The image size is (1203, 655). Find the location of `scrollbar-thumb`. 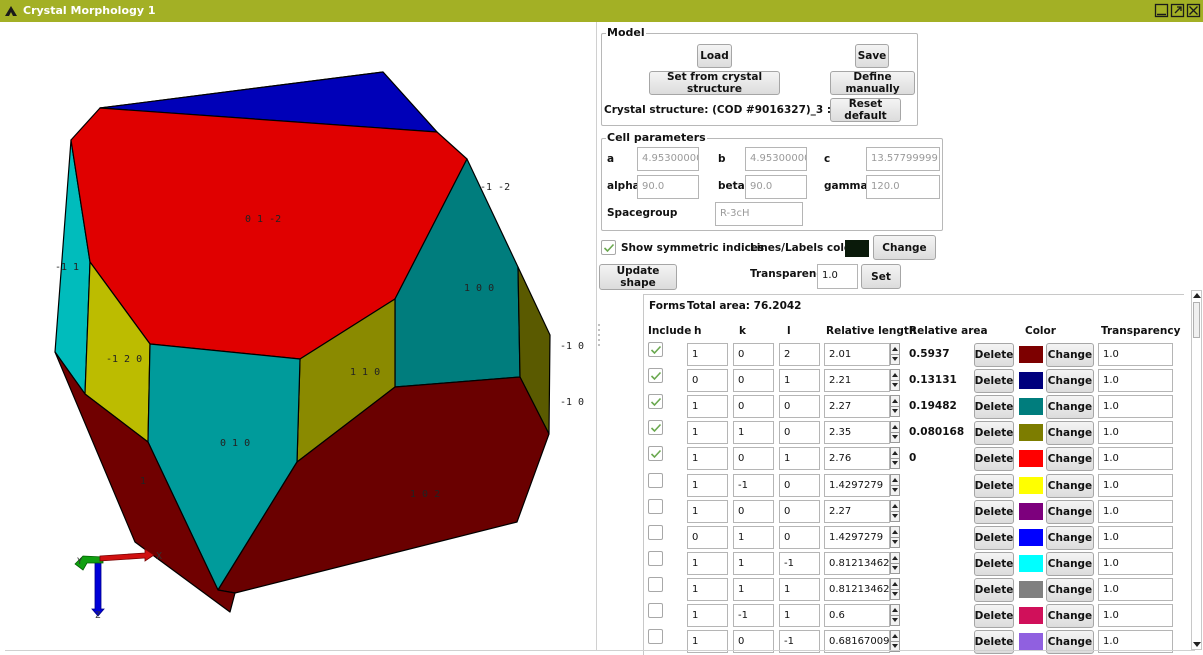

scrollbar-thumb is located at coordinates (1196, 320).